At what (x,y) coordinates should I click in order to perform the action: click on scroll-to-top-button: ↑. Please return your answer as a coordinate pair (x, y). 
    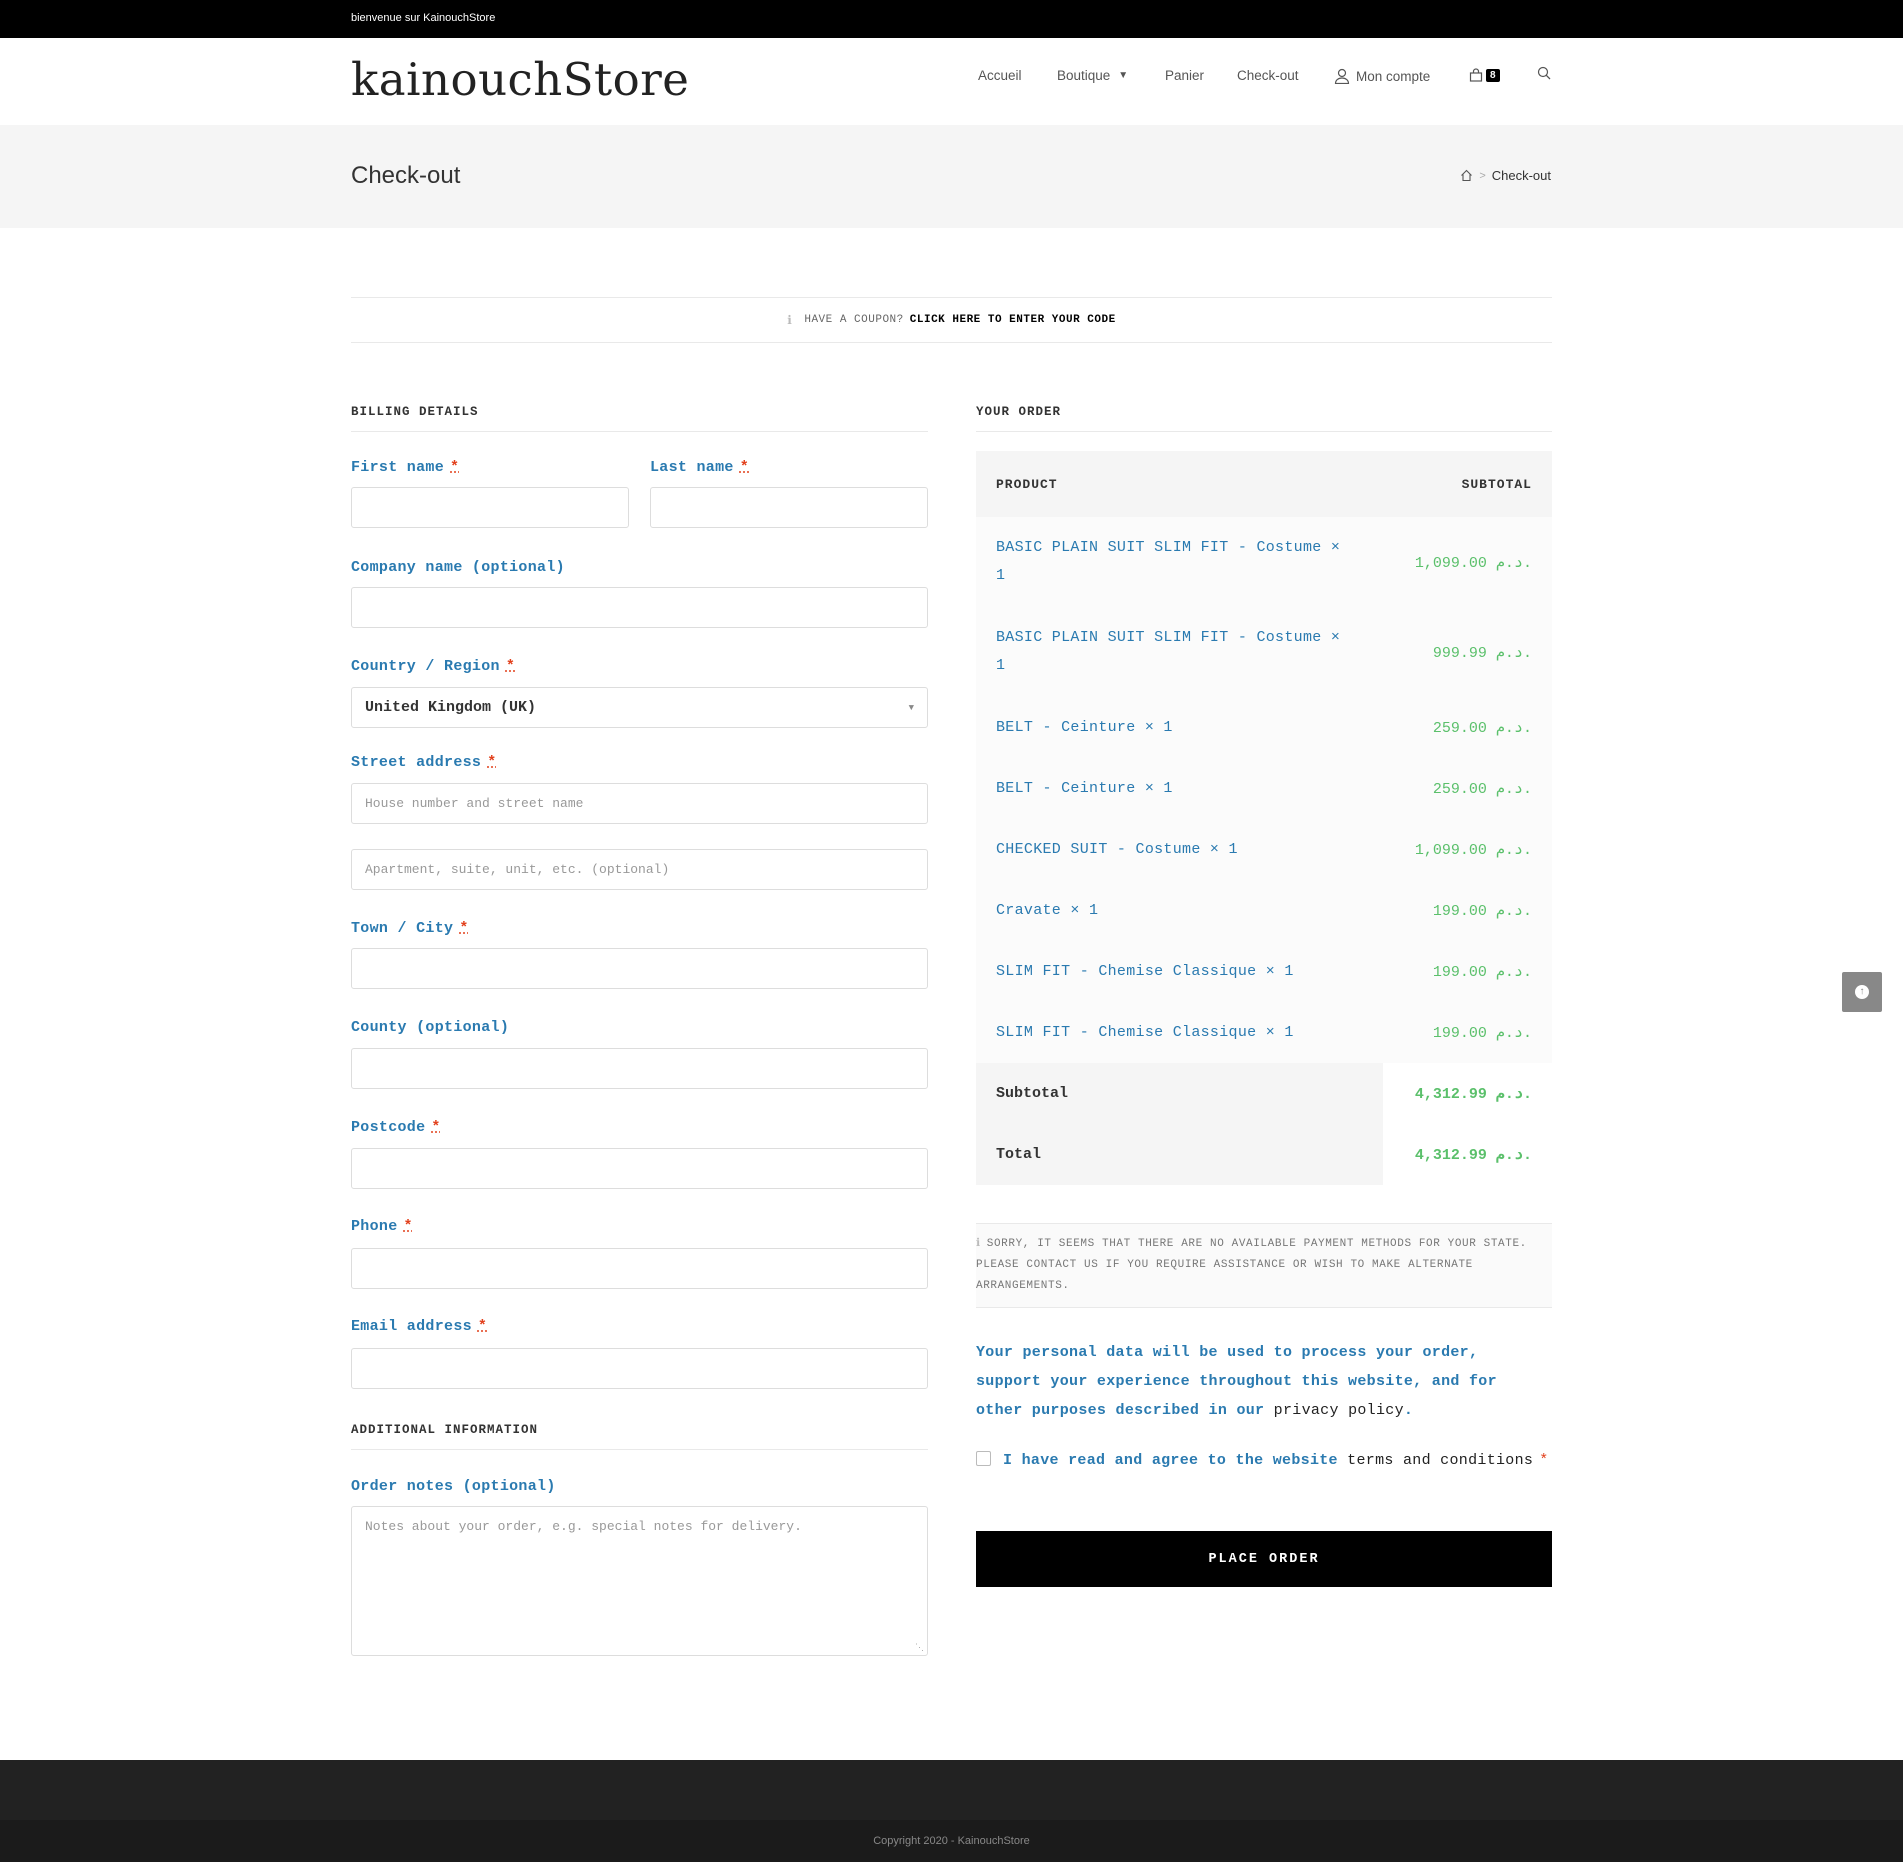
    Looking at the image, I should click on (1862, 992).